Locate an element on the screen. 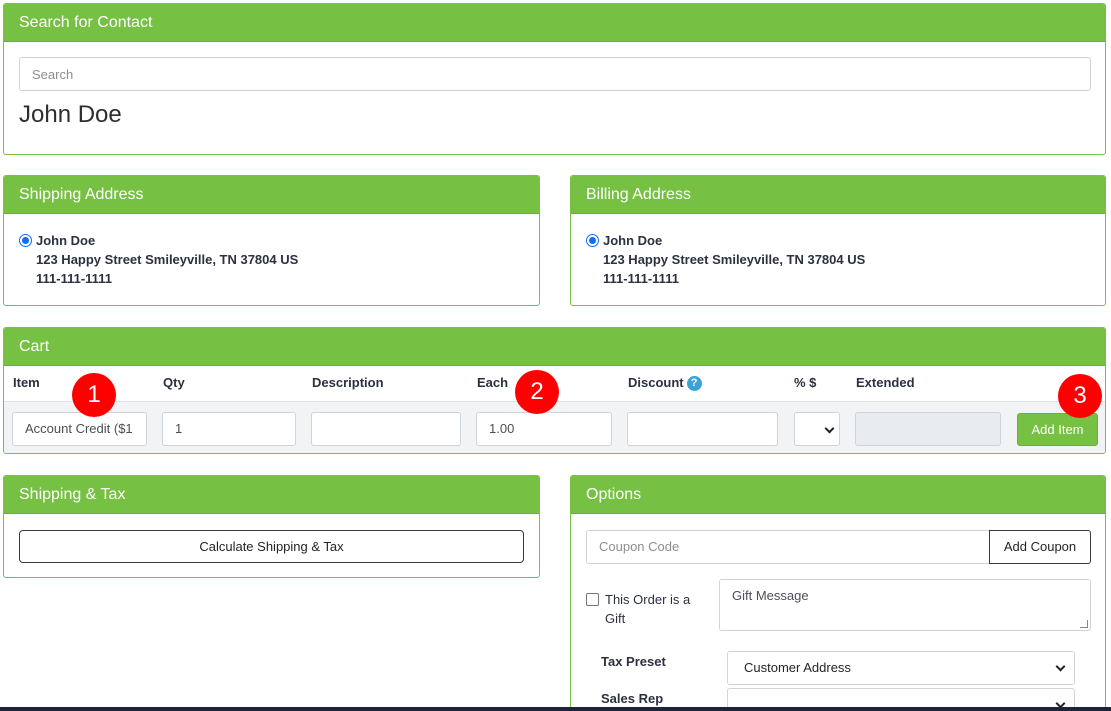 The height and width of the screenshot is (711, 1111). col-discount: Discount? is located at coordinates (665, 383).